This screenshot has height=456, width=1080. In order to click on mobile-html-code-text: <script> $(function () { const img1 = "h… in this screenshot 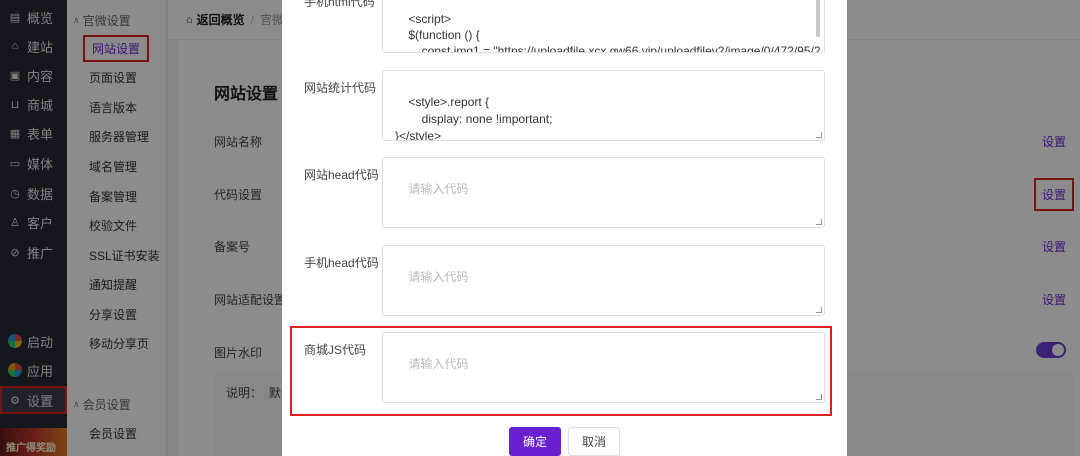, I will do `click(614, 32)`.